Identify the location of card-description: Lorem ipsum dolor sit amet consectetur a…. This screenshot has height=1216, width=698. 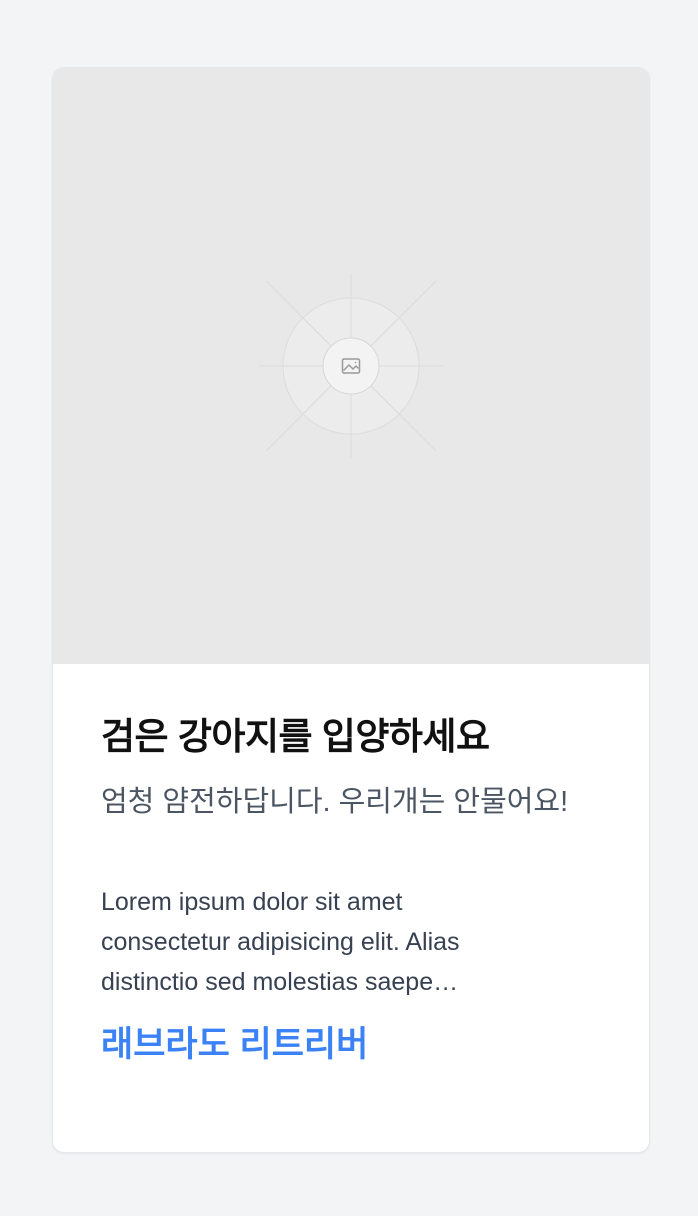
(351, 942).